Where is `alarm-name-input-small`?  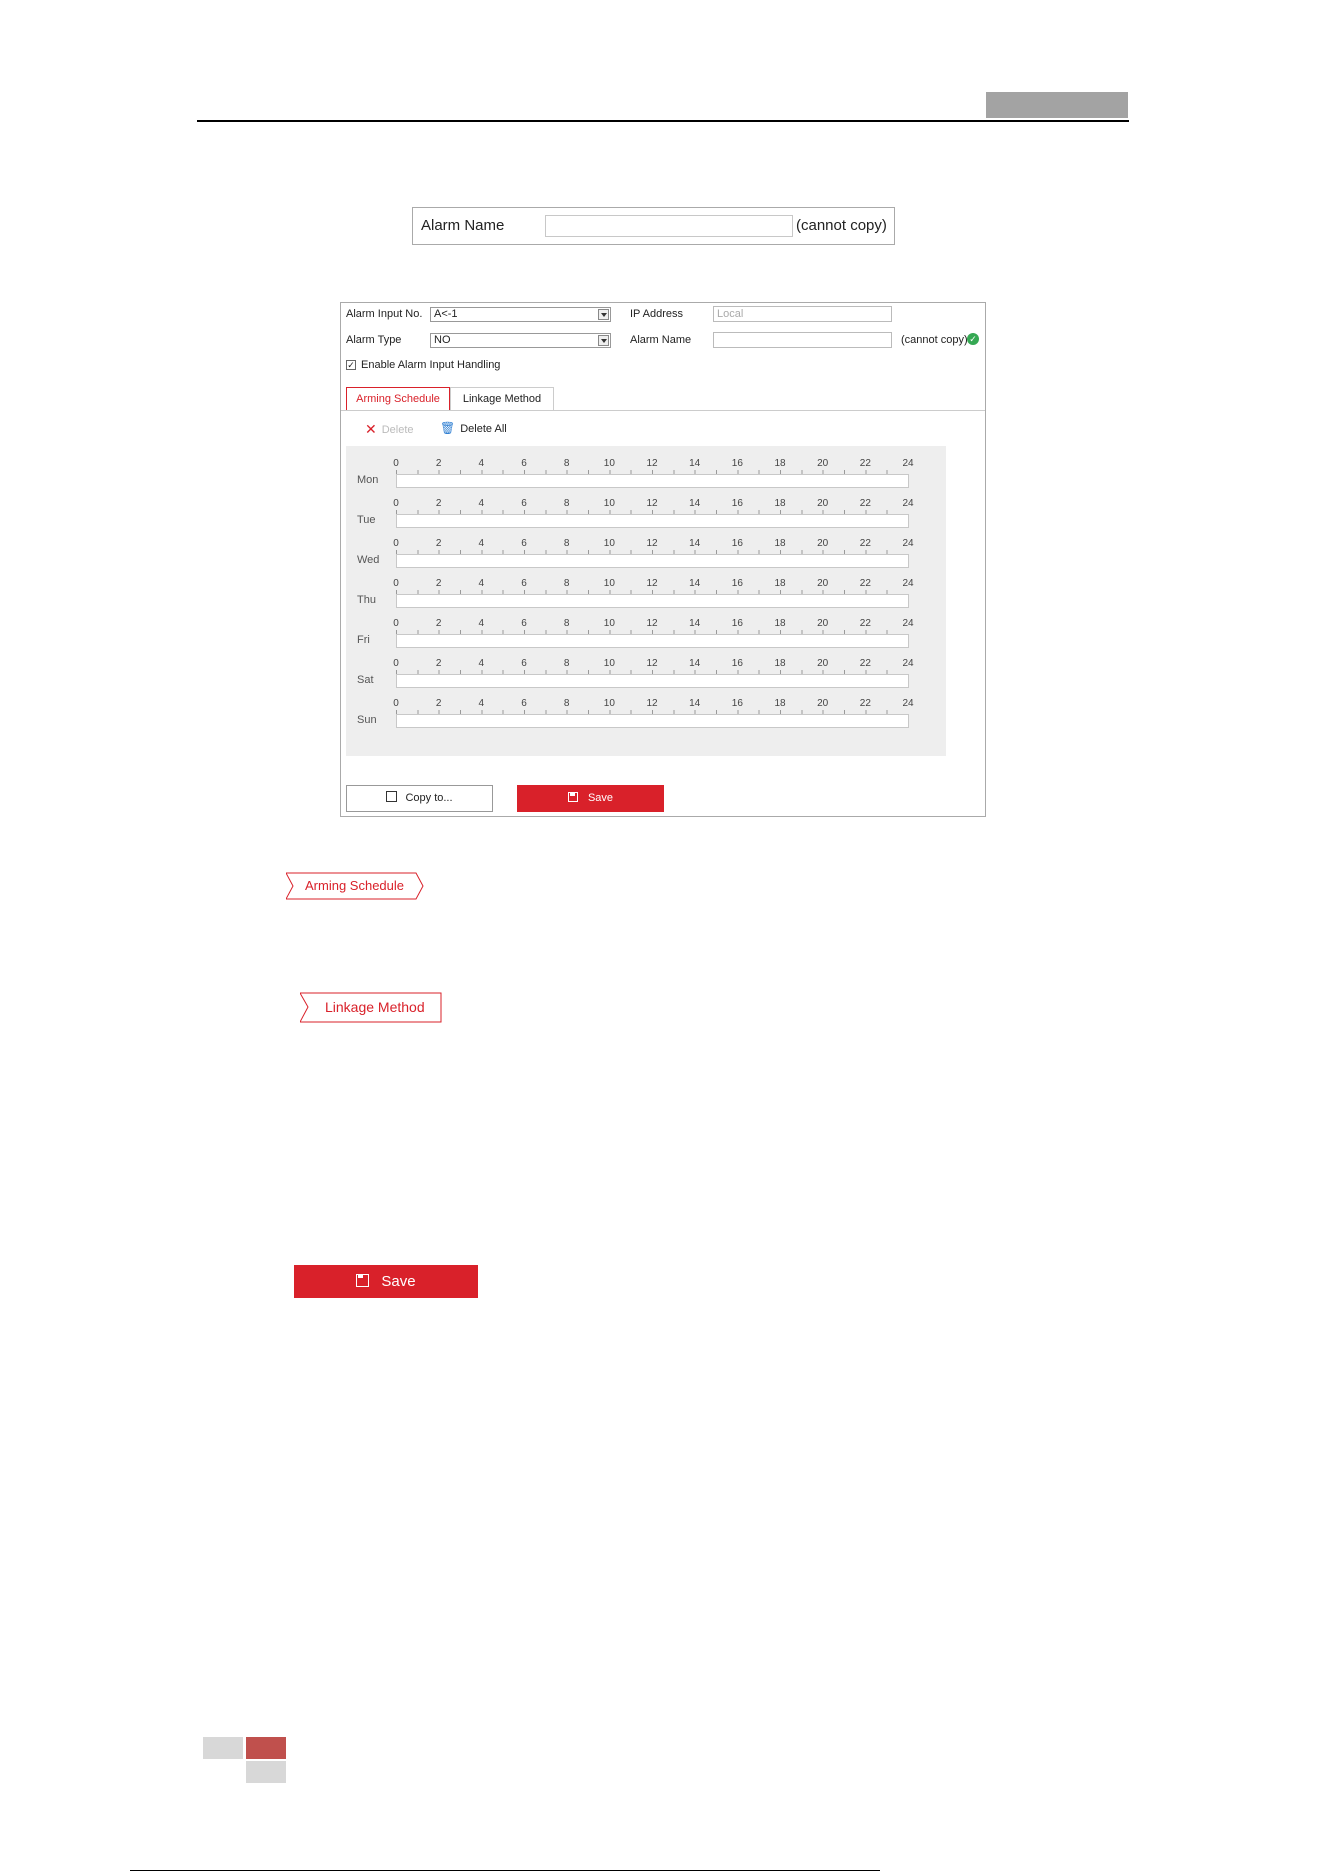 alarm-name-input-small is located at coordinates (802, 340).